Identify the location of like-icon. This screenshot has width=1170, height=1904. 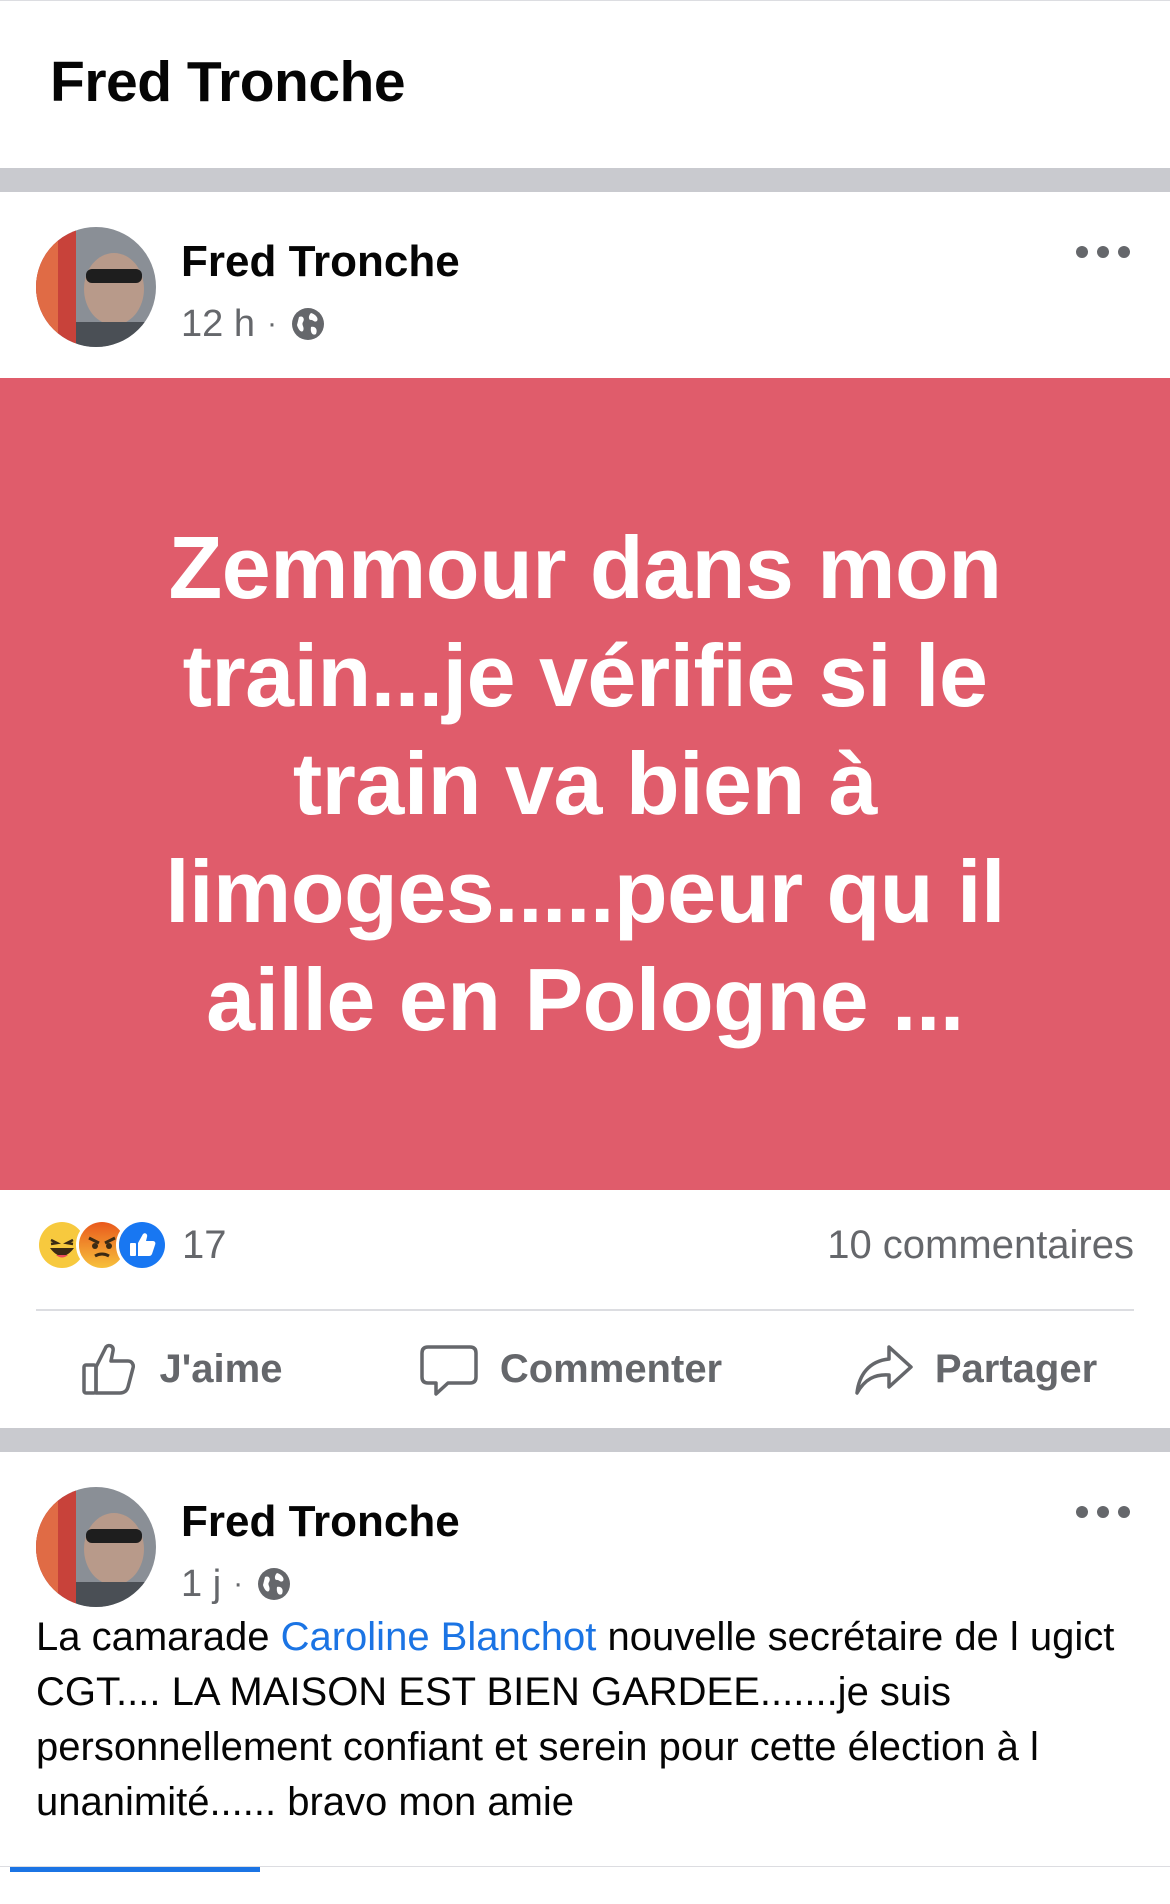
(142, 1245).